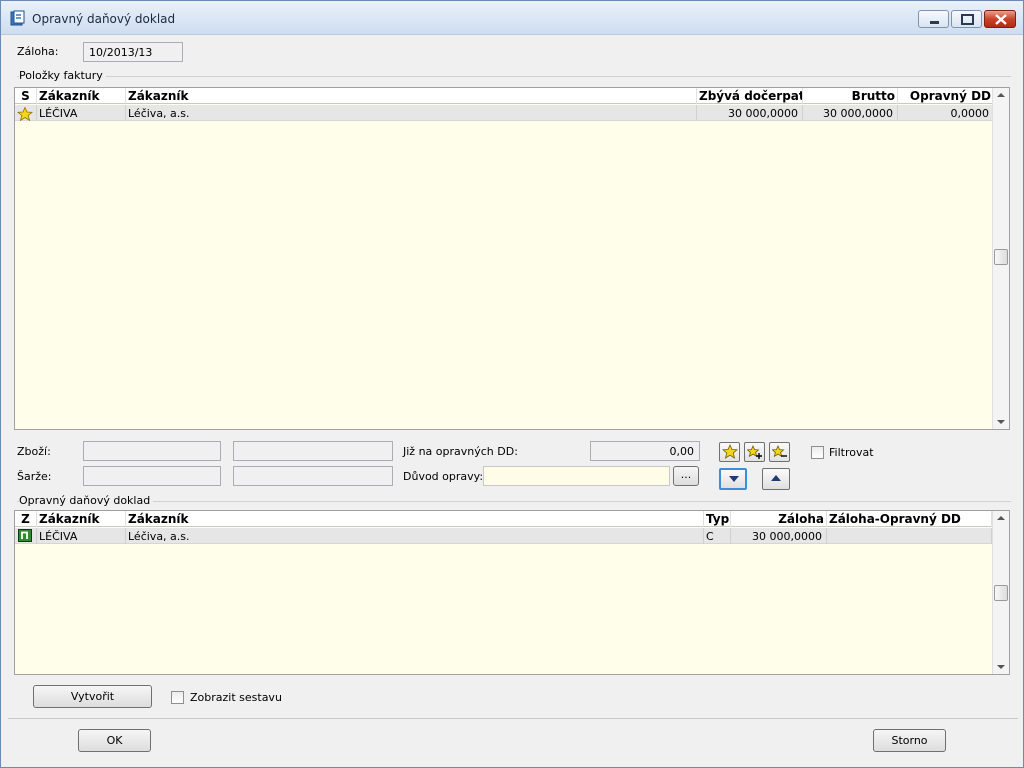 The width and height of the screenshot is (1024, 768). Describe the element at coordinates (717, 519) in the screenshot. I see `column-header-typ: Typ` at that location.